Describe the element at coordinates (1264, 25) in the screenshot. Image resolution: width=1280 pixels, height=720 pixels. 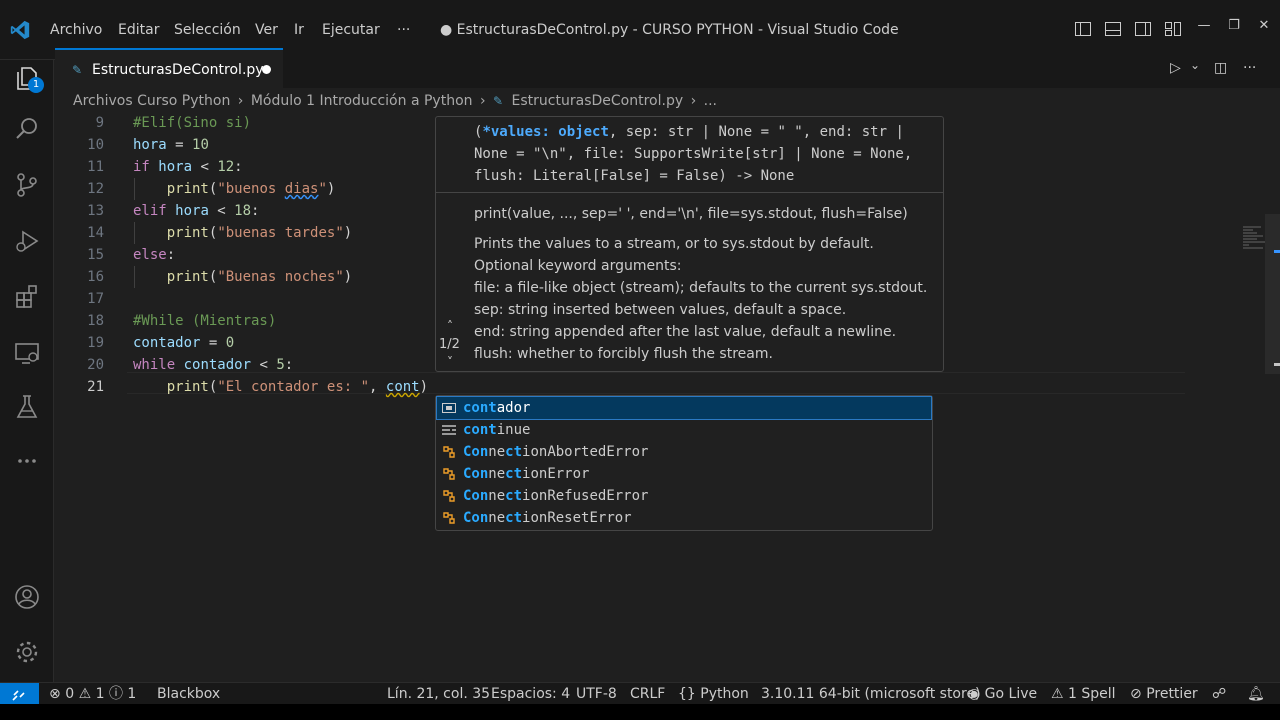
I see `close-button: ✕` at that location.